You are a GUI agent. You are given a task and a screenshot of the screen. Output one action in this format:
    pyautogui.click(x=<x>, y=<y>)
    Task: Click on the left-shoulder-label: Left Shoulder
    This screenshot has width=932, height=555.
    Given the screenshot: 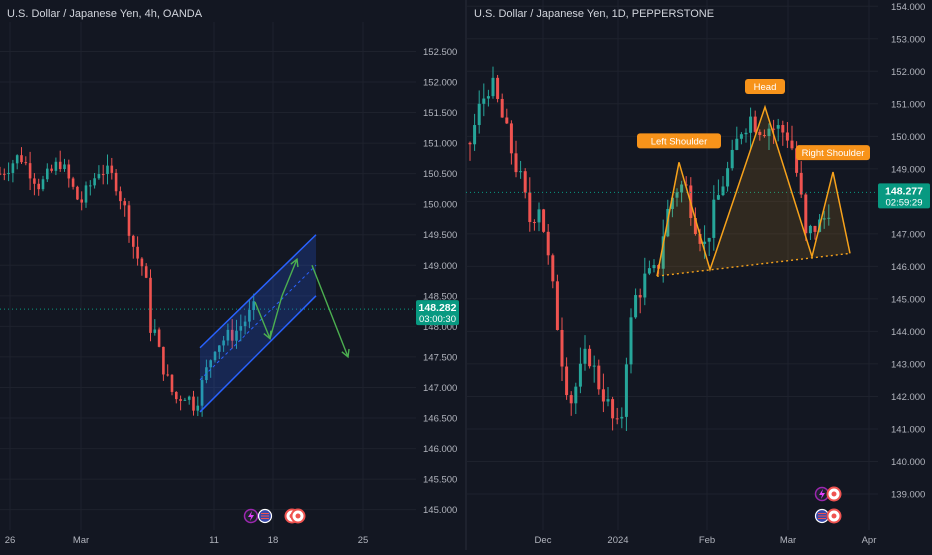 What is the action you would take?
    pyautogui.click(x=679, y=141)
    